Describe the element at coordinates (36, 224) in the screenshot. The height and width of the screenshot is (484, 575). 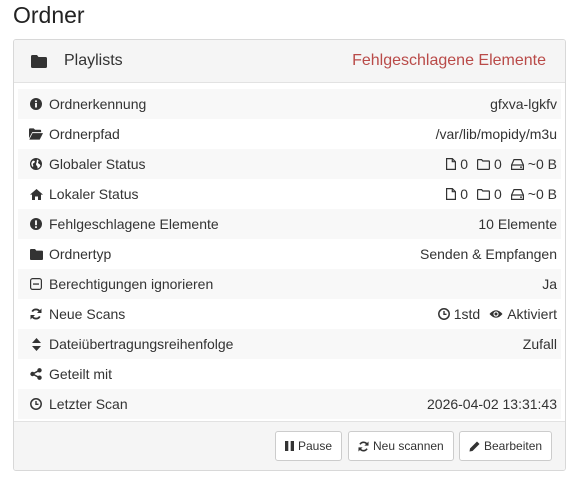
I see `exclamation-circle-icon` at that location.